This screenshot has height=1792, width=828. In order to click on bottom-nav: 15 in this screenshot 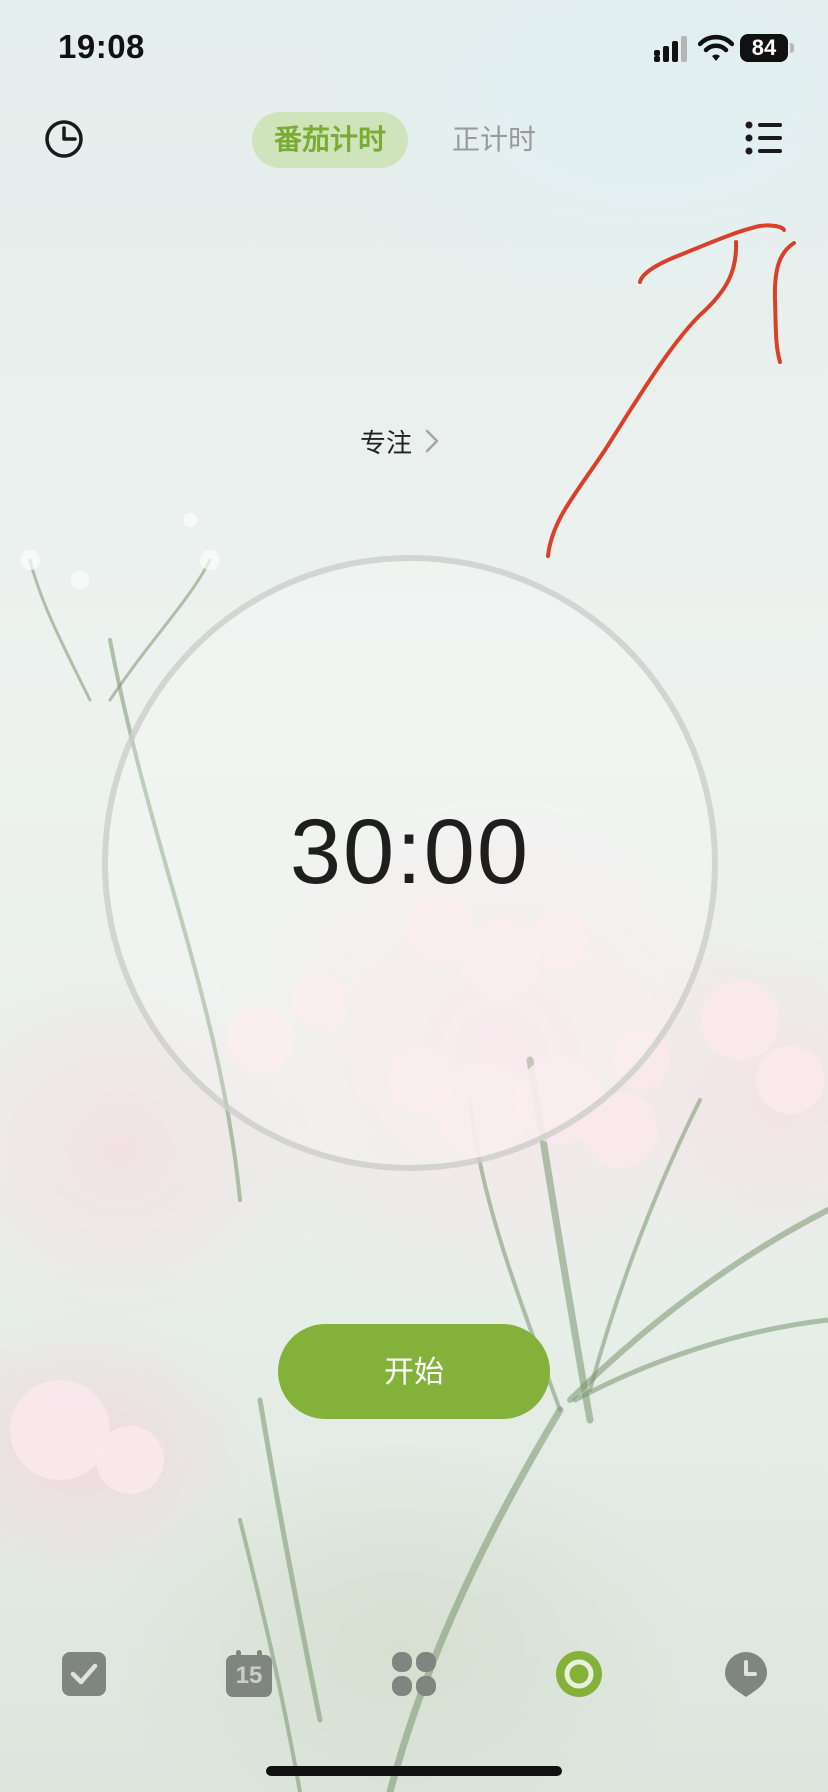, I will do `click(414, 1675)`.